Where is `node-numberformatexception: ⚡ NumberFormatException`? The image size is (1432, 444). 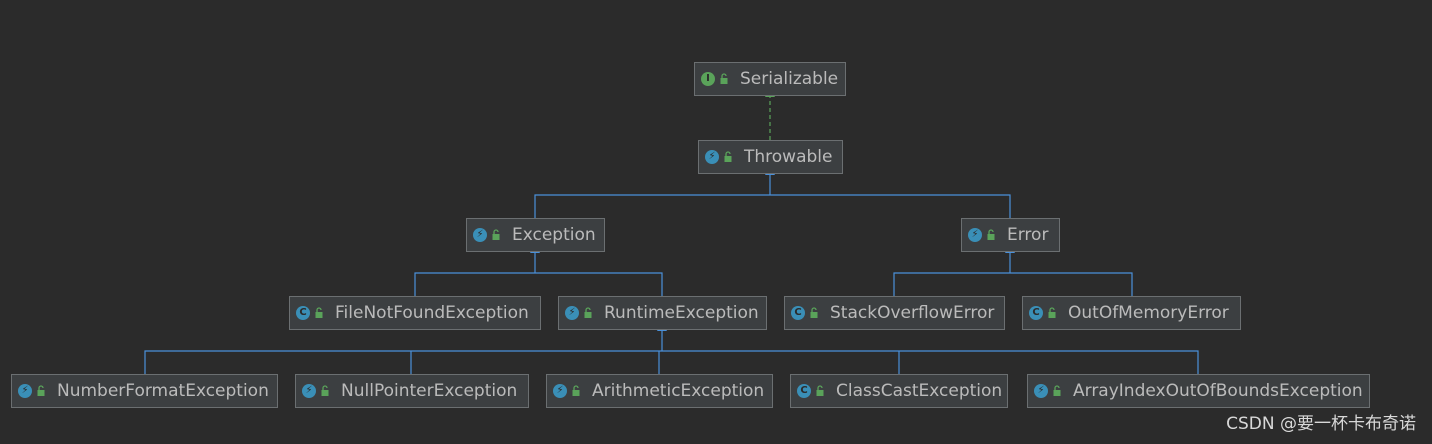 node-numberformatexception: ⚡ NumberFormatException is located at coordinates (144, 391).